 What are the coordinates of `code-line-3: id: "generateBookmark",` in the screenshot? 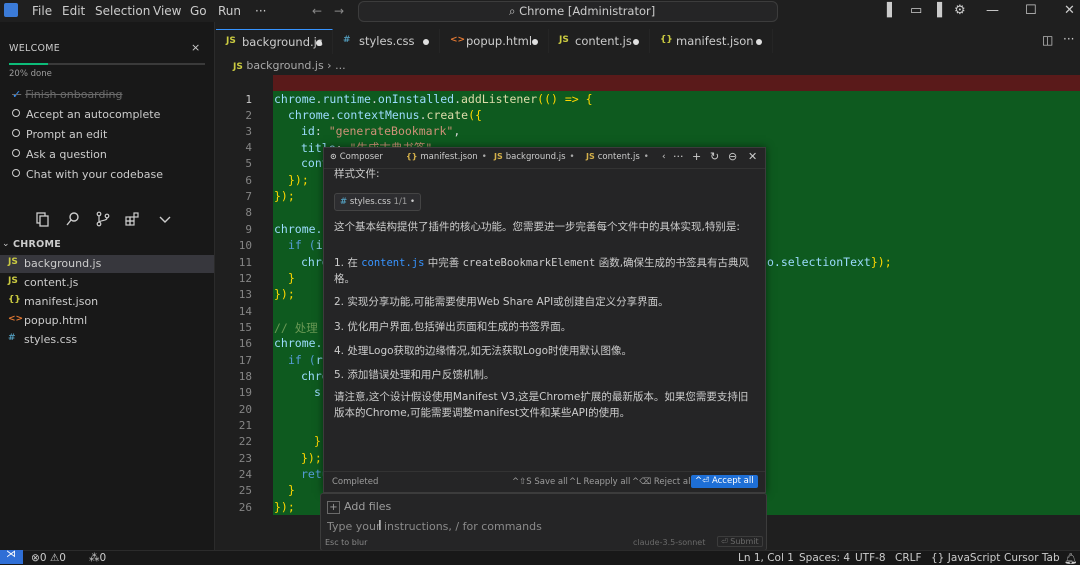 It's located at (380, 131).